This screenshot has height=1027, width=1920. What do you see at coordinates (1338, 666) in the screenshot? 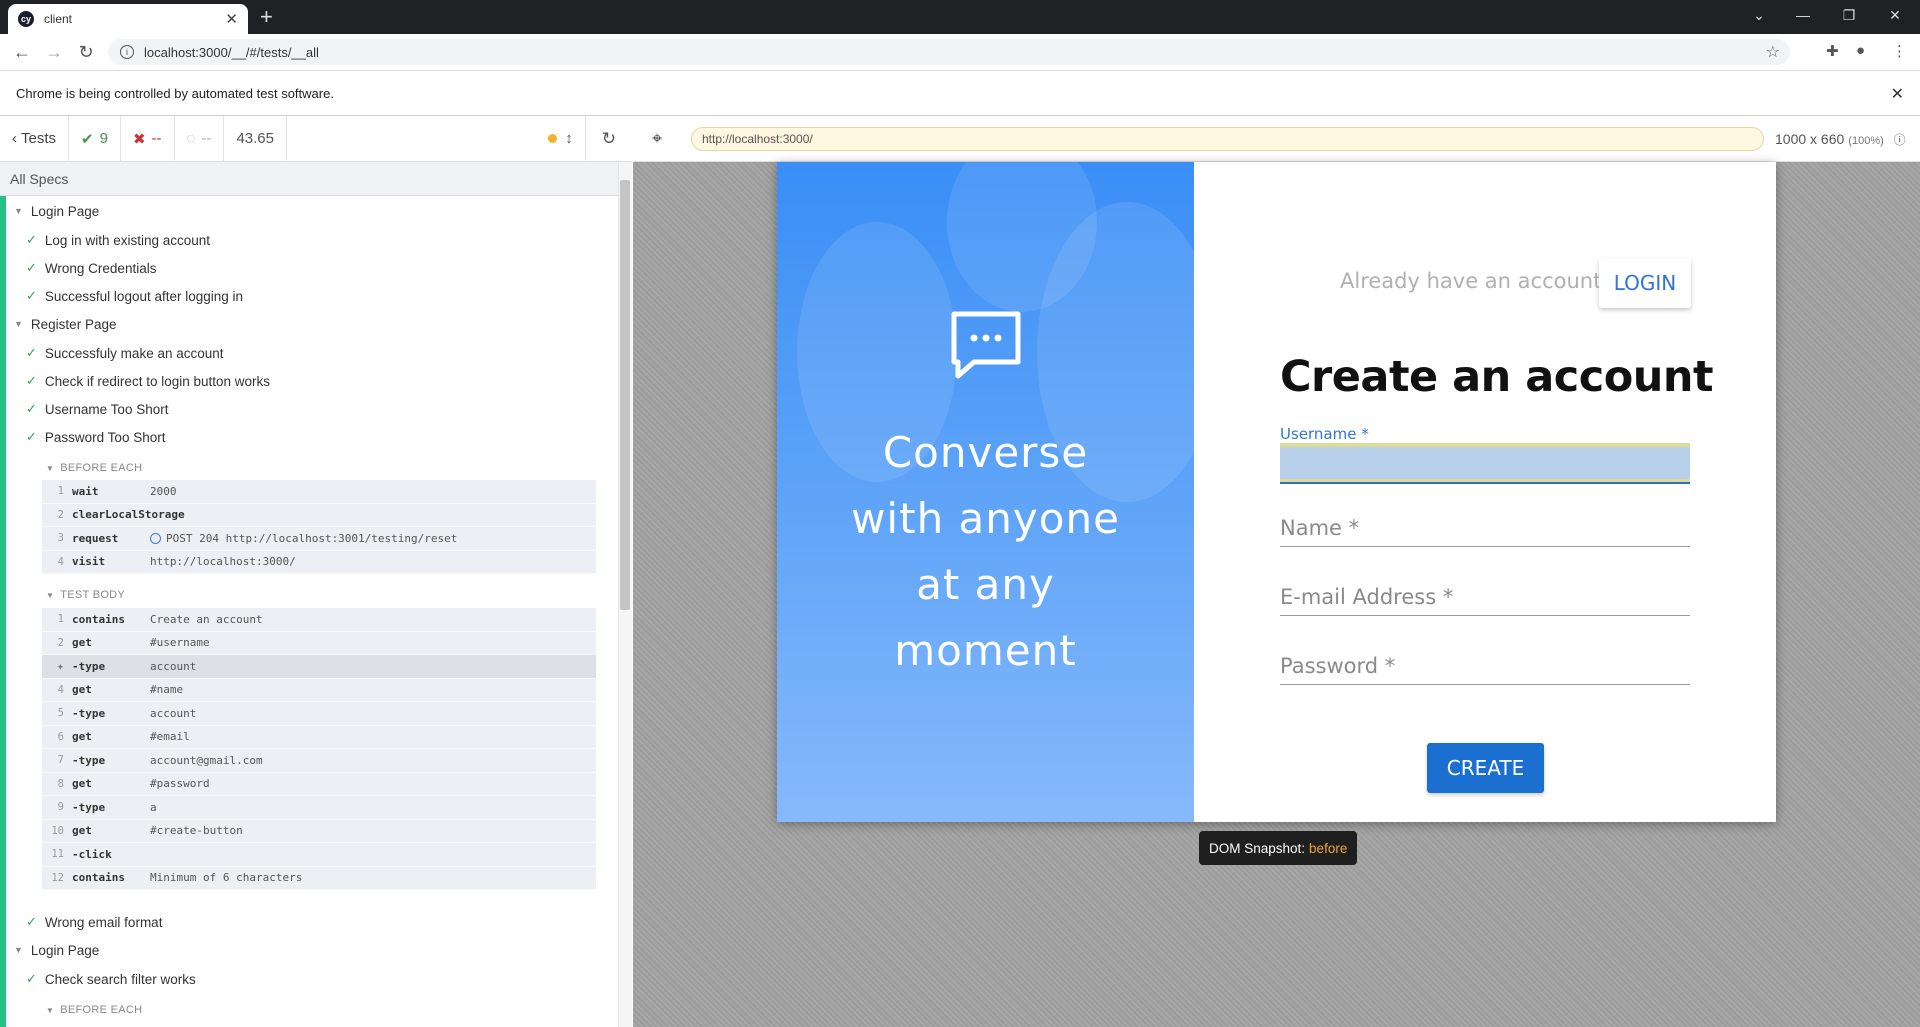
I see `password-label: Password *` at bounding box center [1338, 666].